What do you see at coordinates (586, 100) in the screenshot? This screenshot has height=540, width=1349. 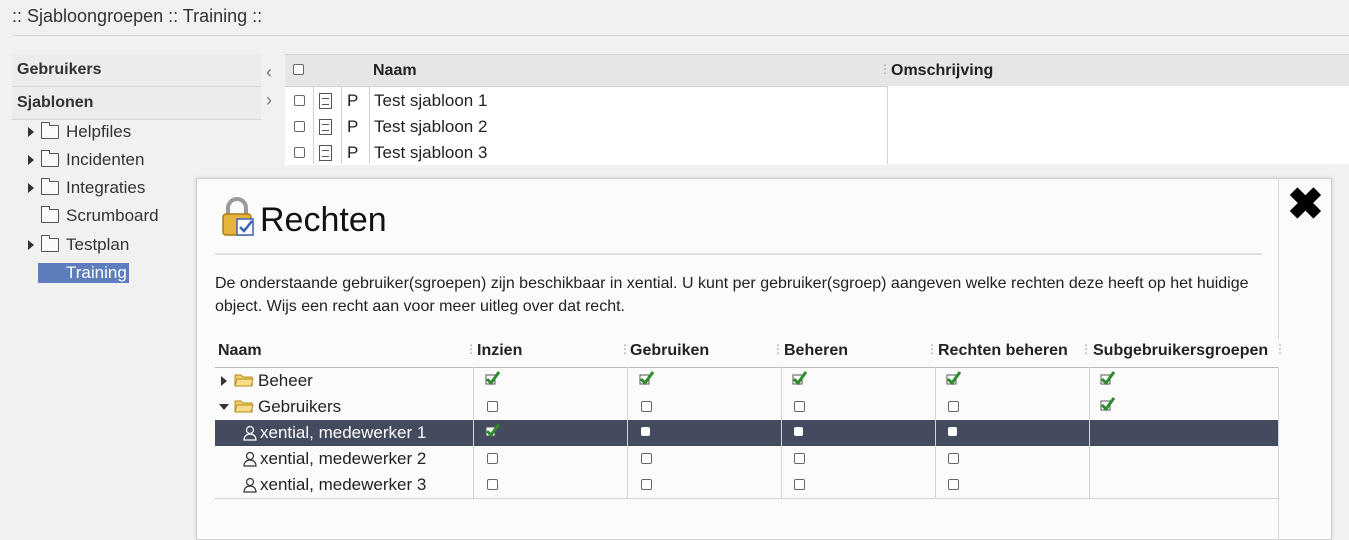 I see `table-row: P Test sjabloon 1` at bounding box center [586, 100].